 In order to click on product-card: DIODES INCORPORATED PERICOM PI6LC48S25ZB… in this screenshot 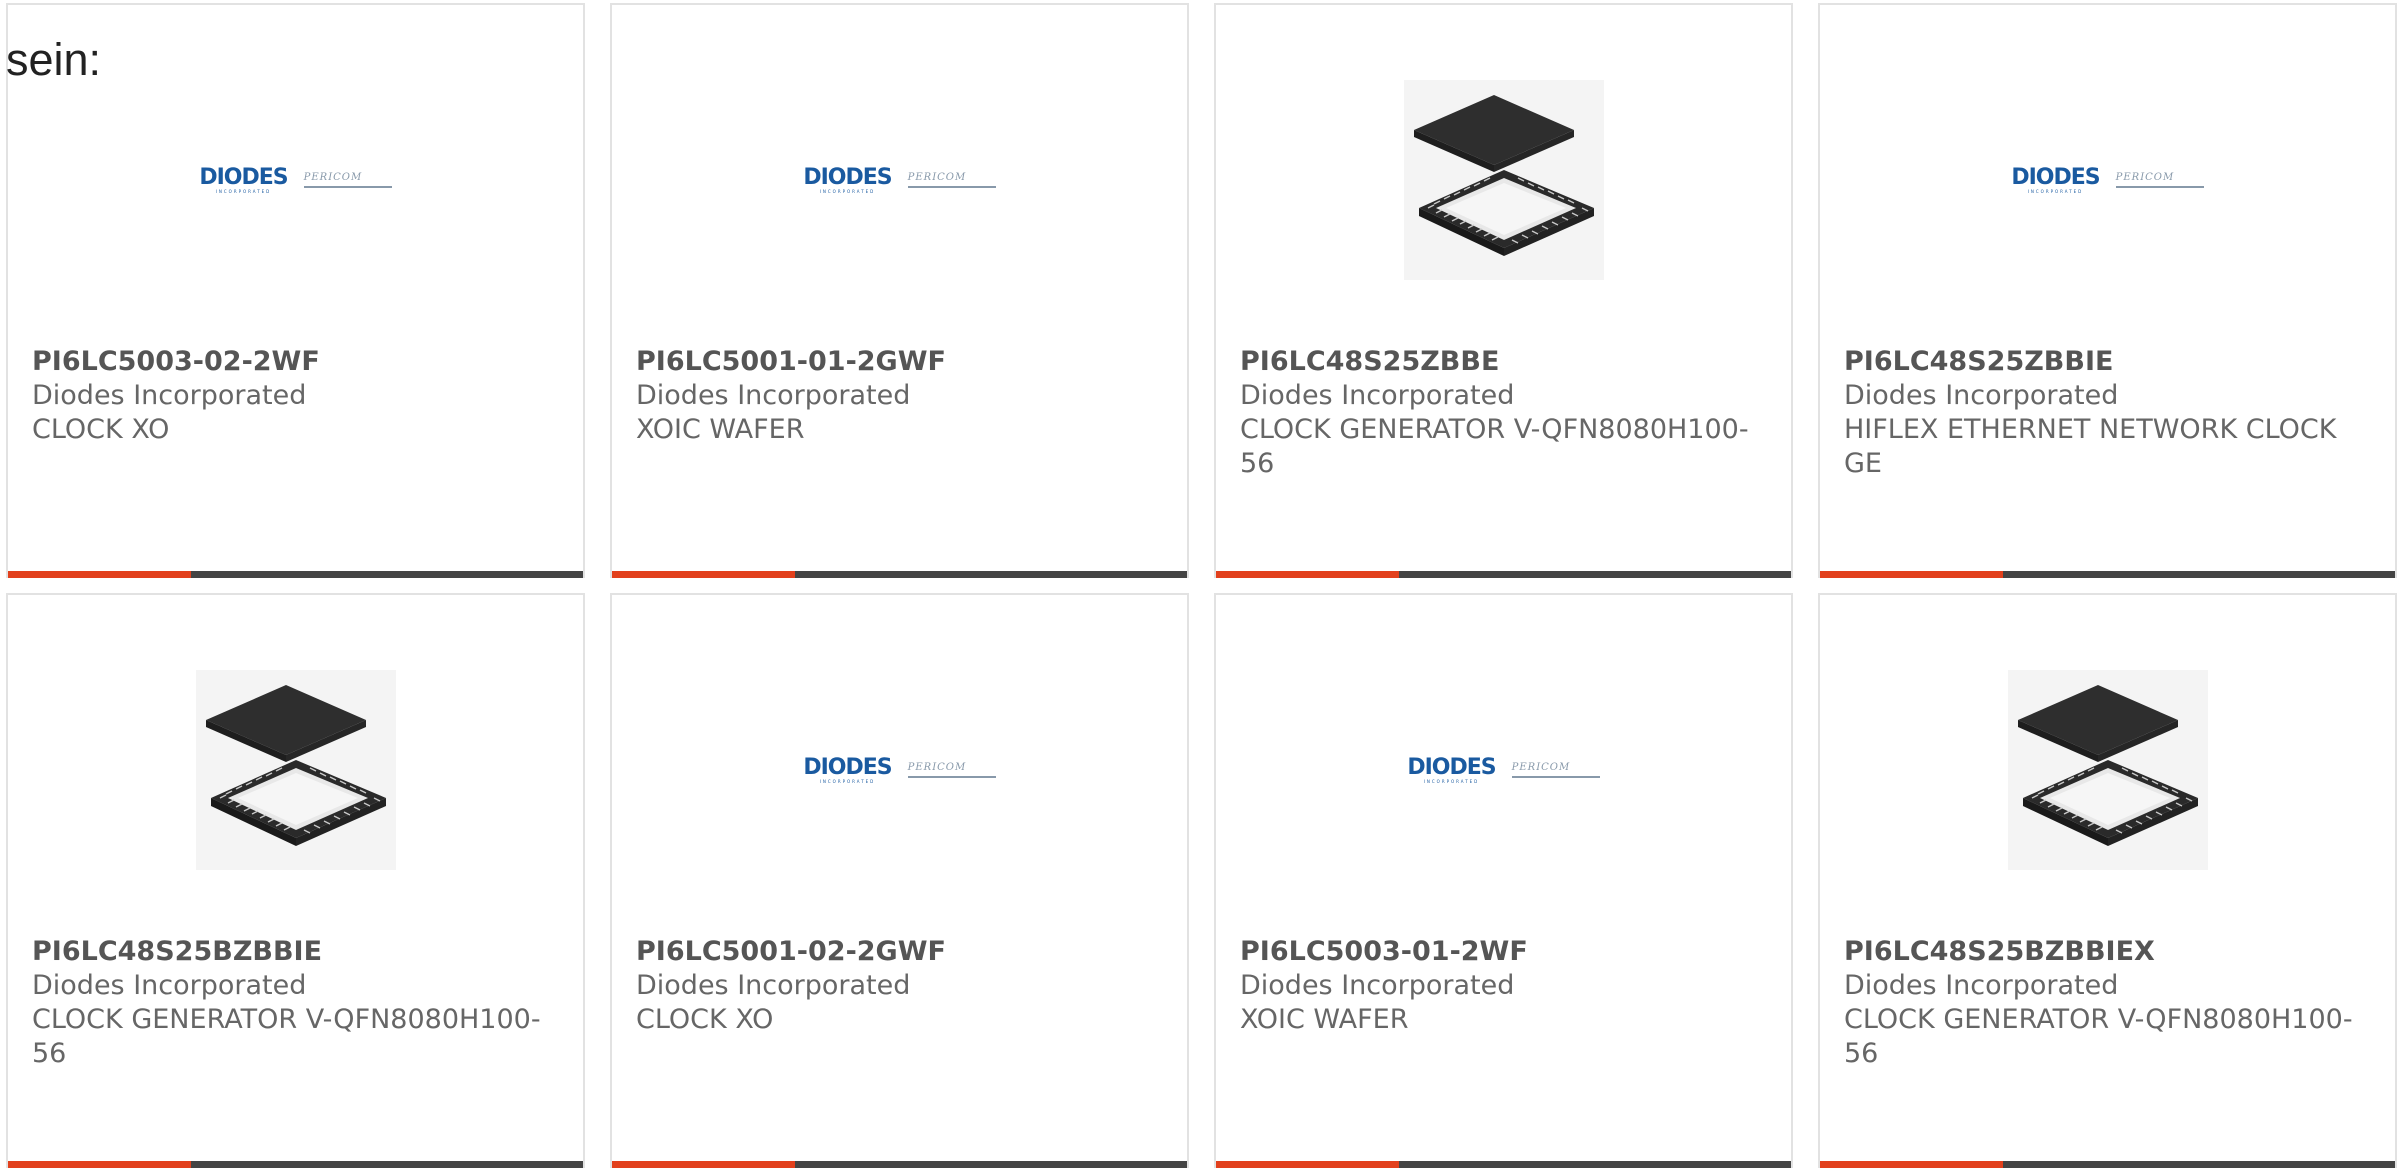, I will do `click(2107, 290)`.